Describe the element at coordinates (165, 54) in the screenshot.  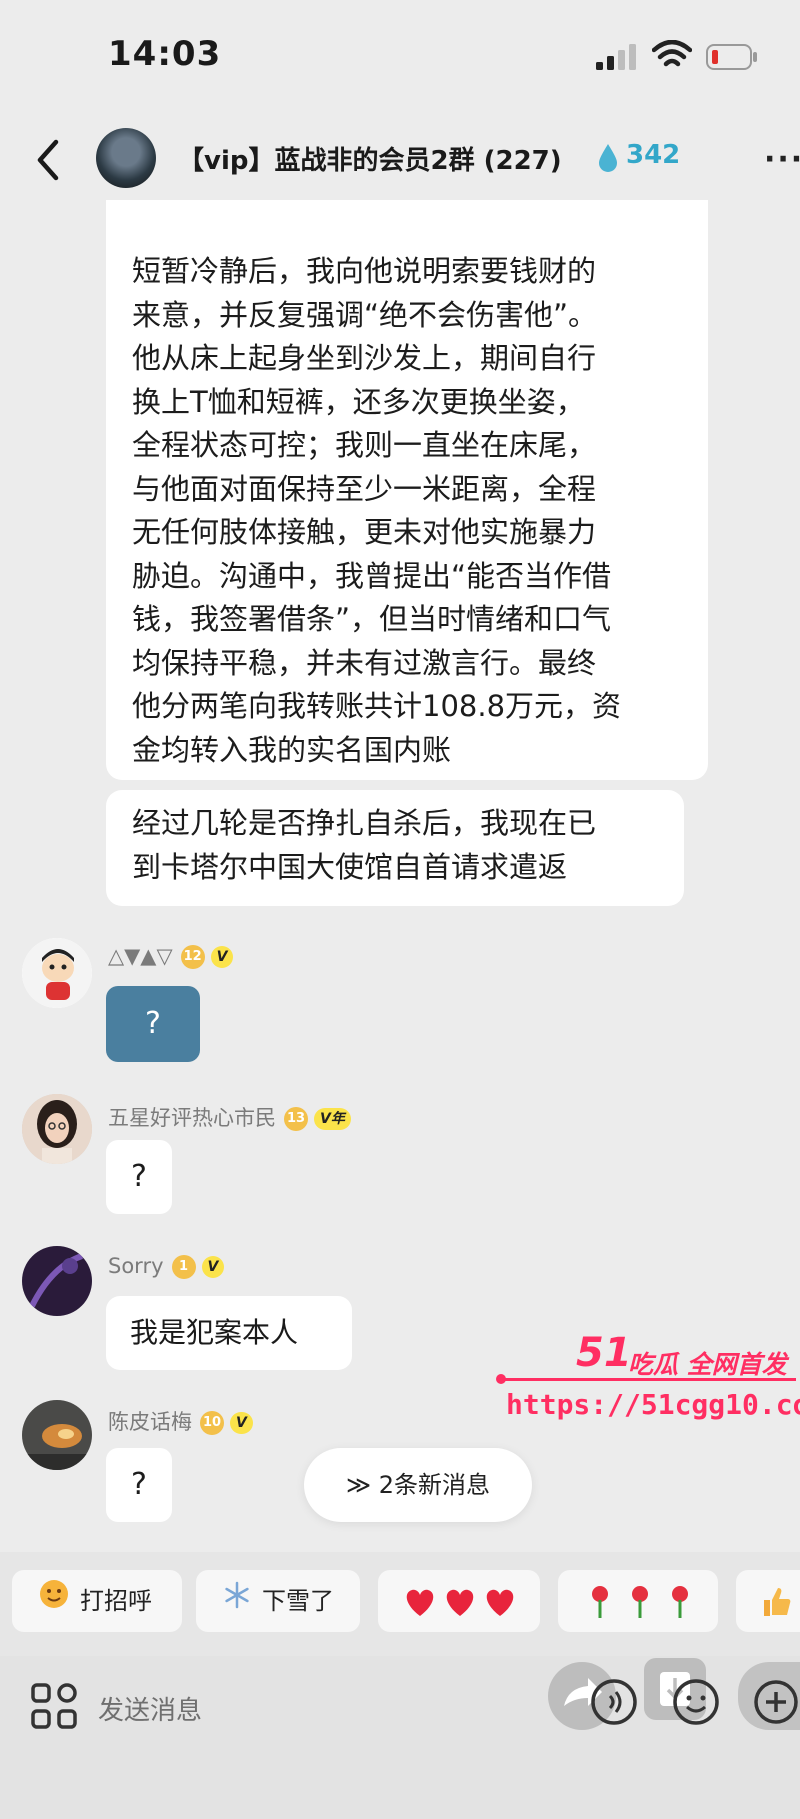
I see `status-time: 14:03` at that location.